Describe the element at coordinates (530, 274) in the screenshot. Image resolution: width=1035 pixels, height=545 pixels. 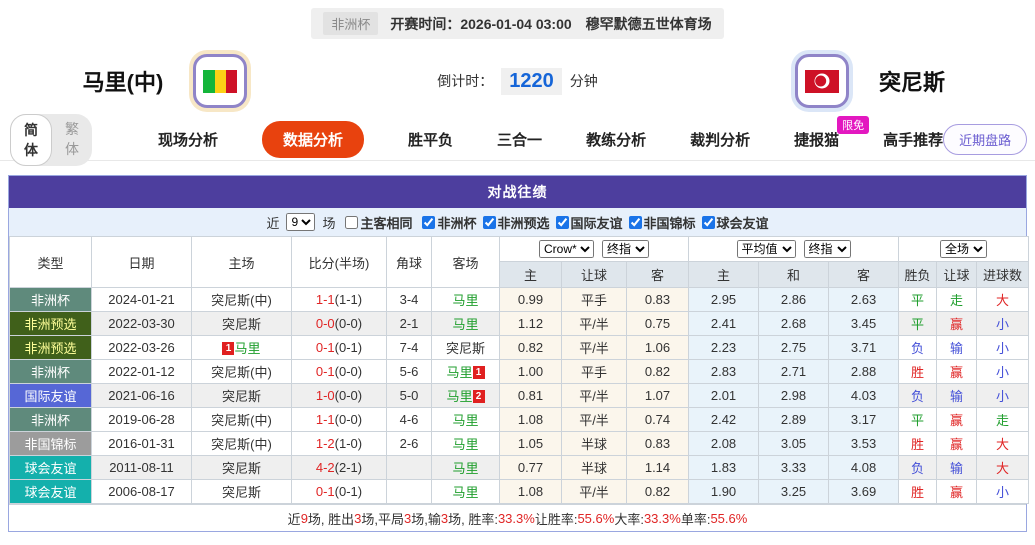
I see `sub-header-主: 主` at that location.